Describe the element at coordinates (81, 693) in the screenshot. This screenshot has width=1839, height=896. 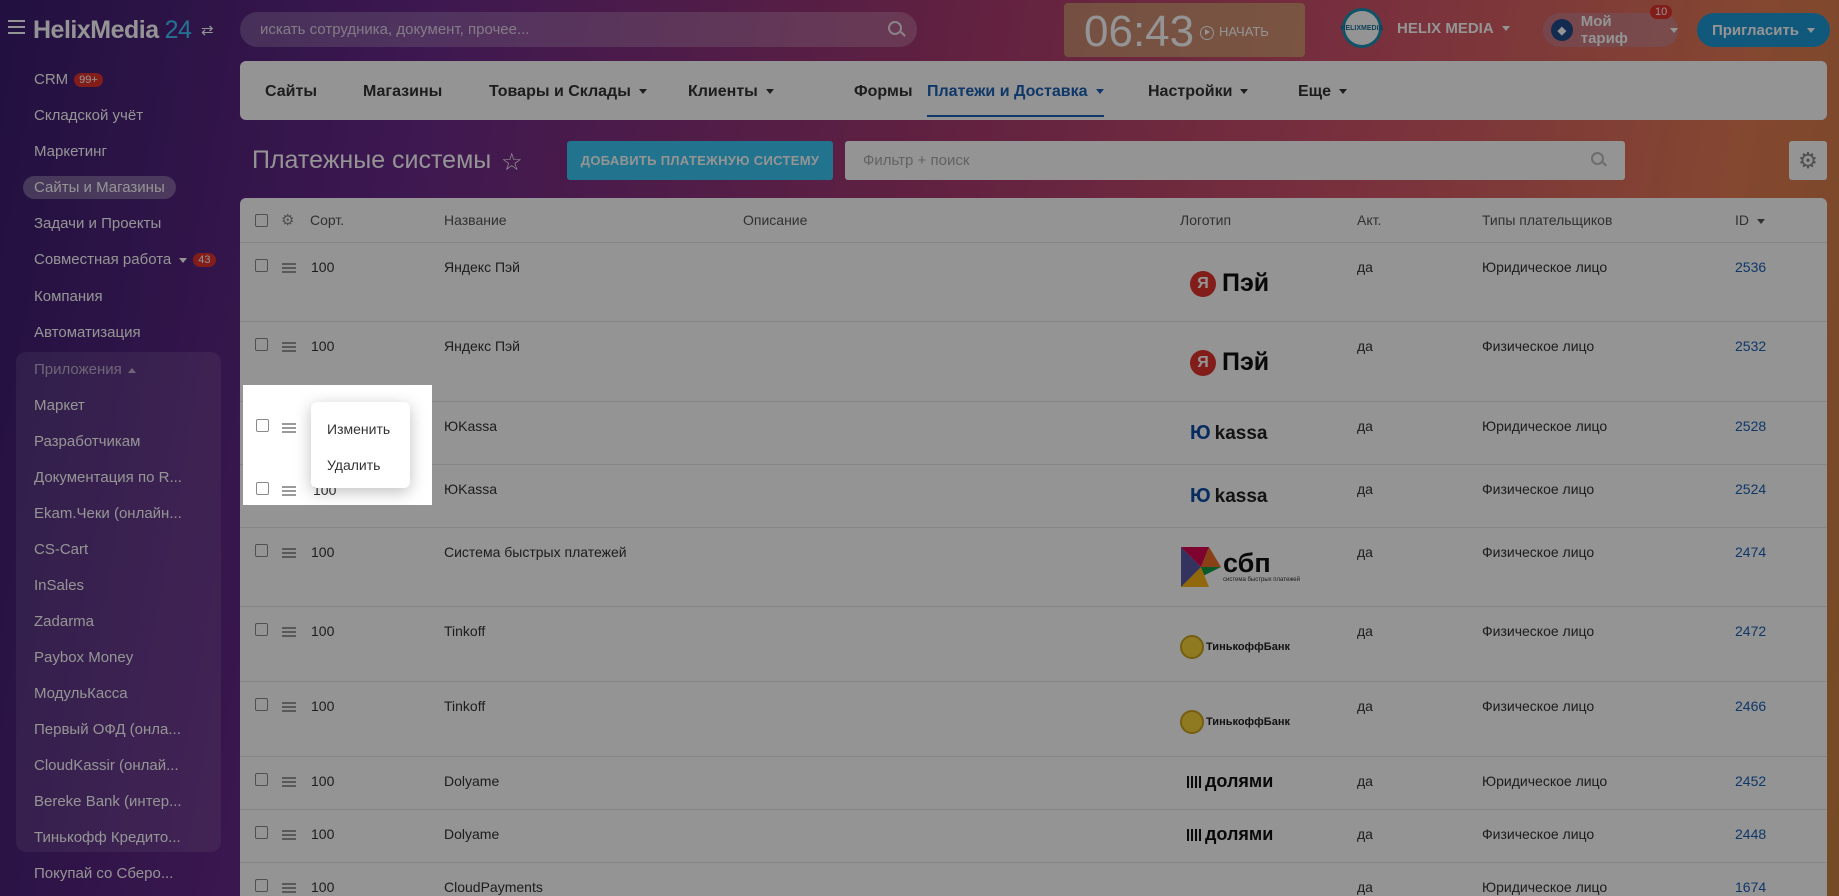
I see `sidebar-app-item: МодульКасса` at that location.